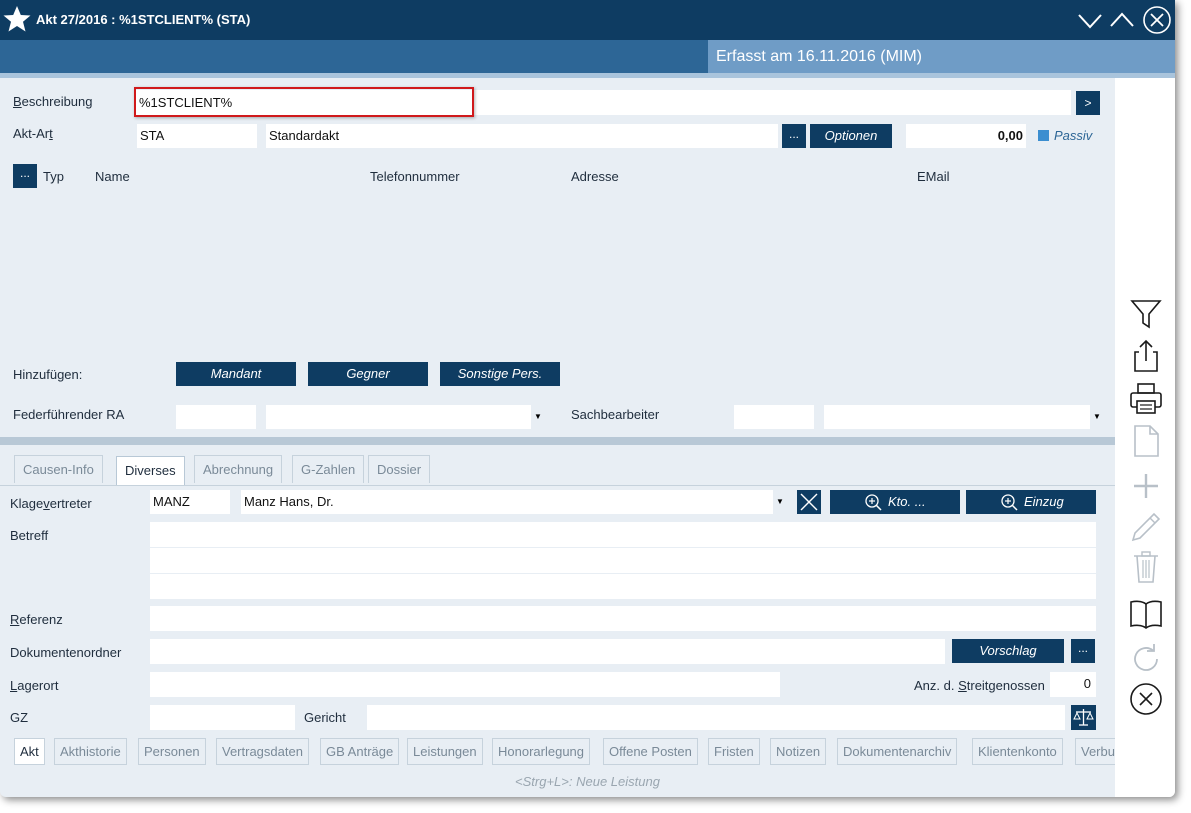 This screenshot has width=1191, height=813. I want to click on bottom-tab-leistungen: Leistungen, so click(445, 751).